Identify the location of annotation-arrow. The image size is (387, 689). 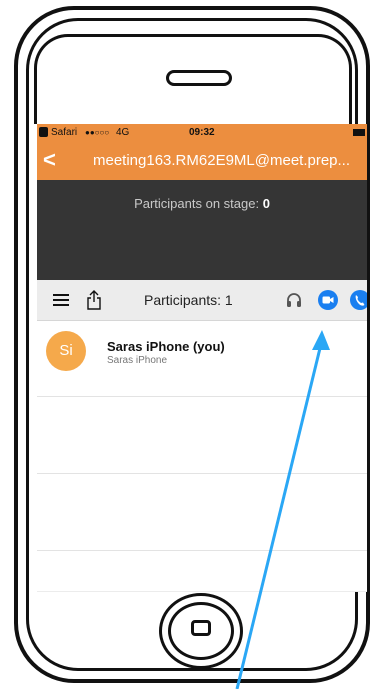
(282, 509).